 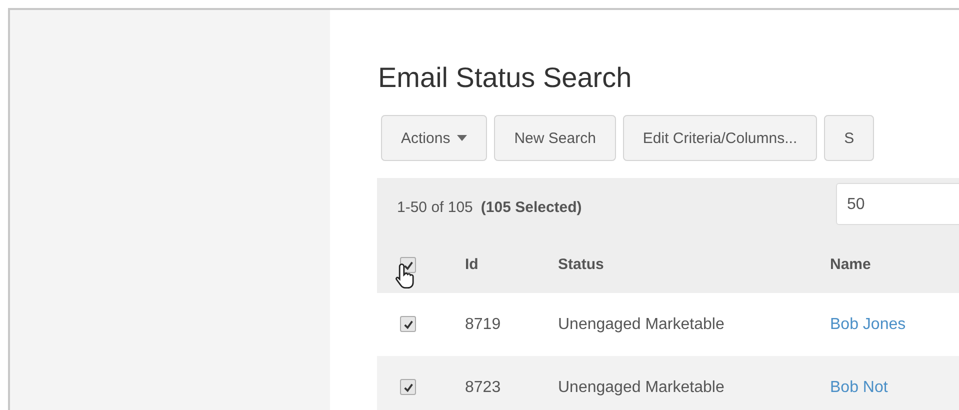 I want to click on result-count: 1-50 of 105, so click(x=435, y=207).